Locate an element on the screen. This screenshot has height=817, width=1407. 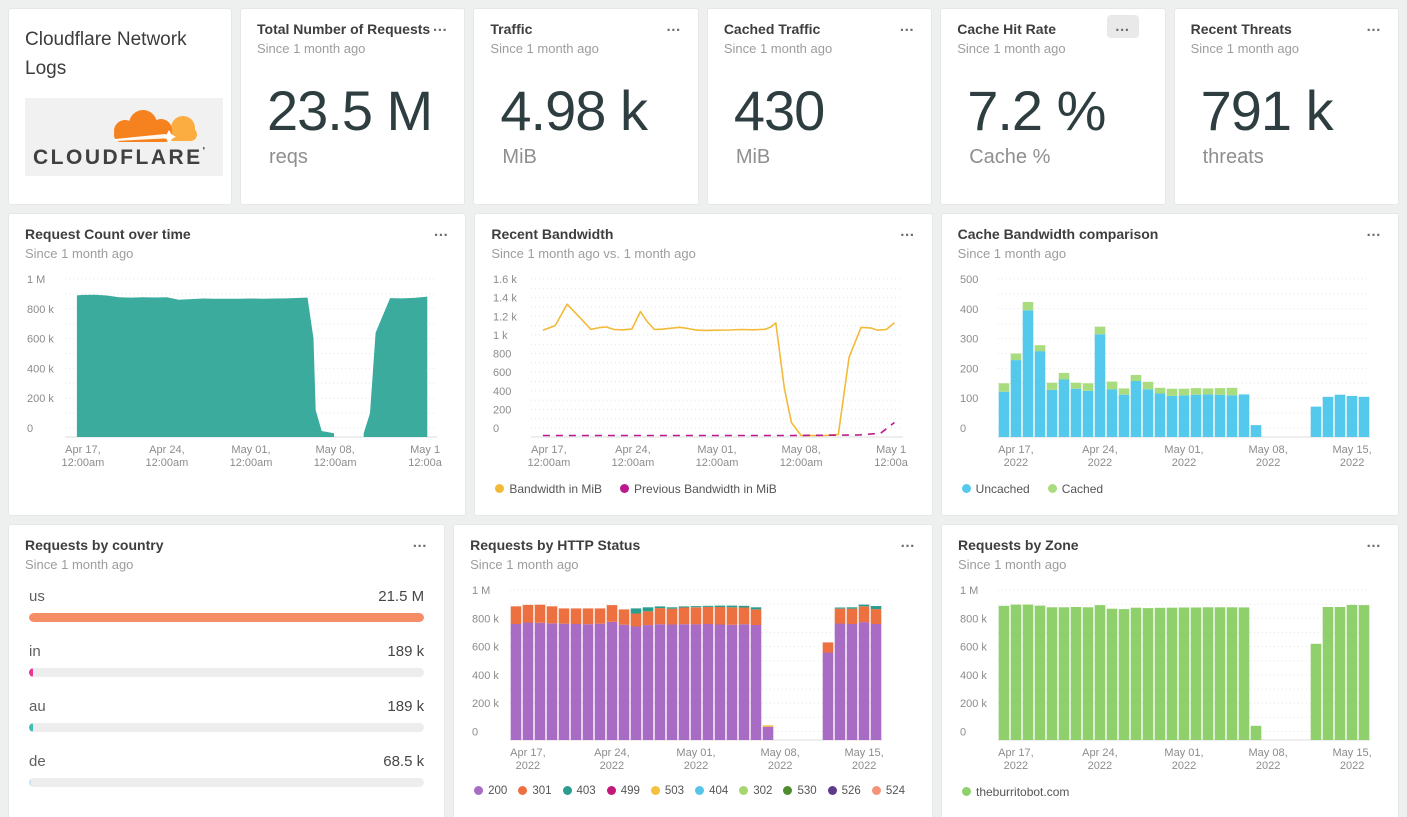
country-row: in 189 k is located at coordinates (227, 660).